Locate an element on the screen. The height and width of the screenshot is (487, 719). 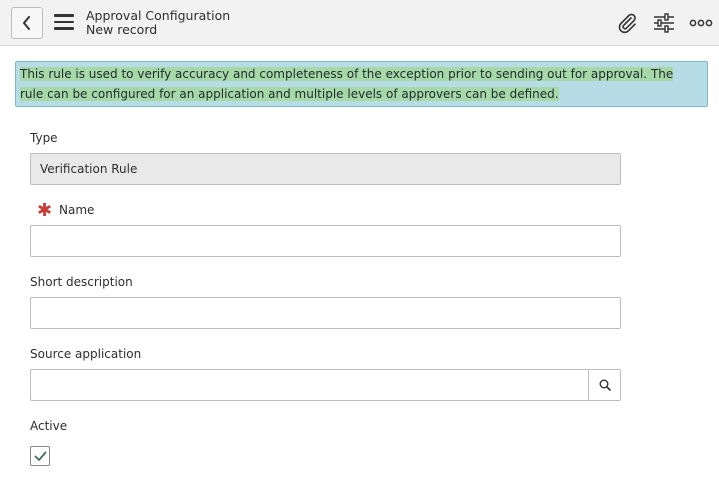
name-field is located at coordinates (325, 241).